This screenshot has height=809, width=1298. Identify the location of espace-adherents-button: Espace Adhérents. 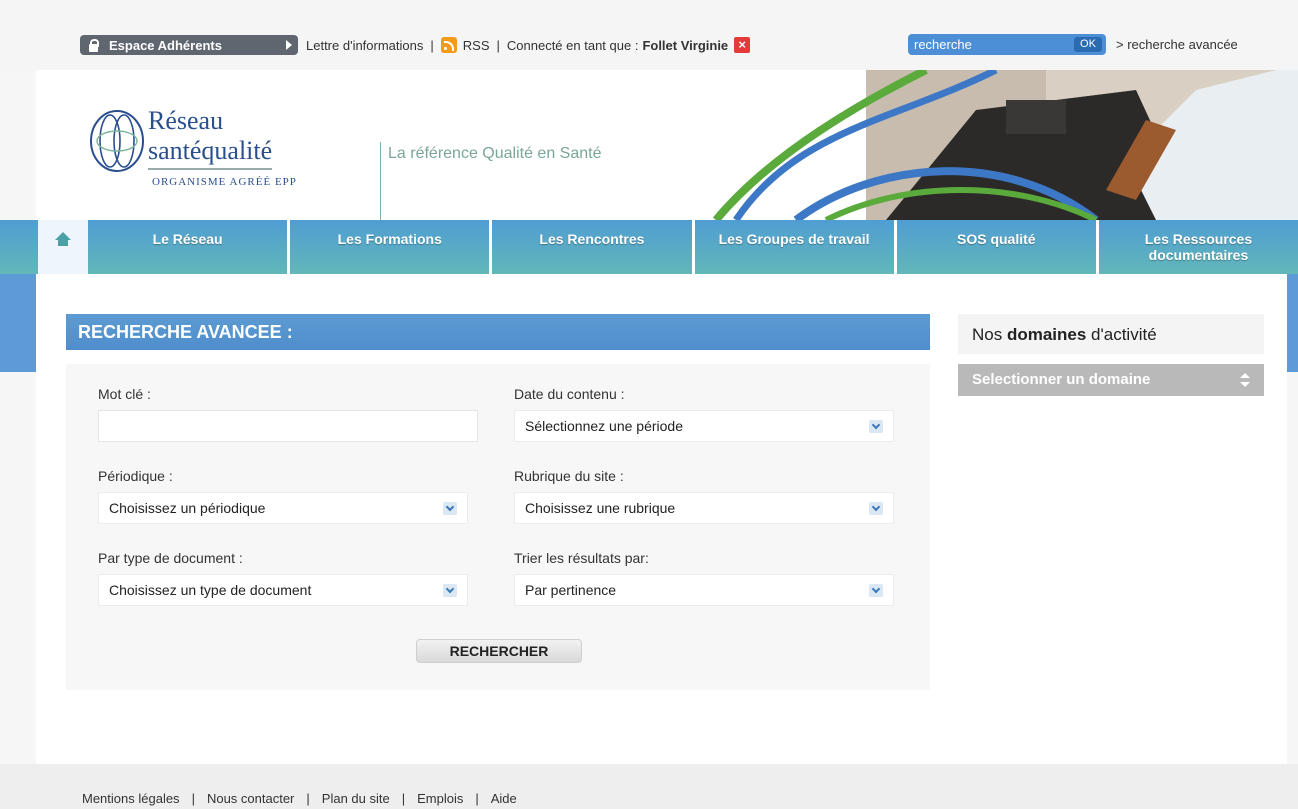
(189, 45).